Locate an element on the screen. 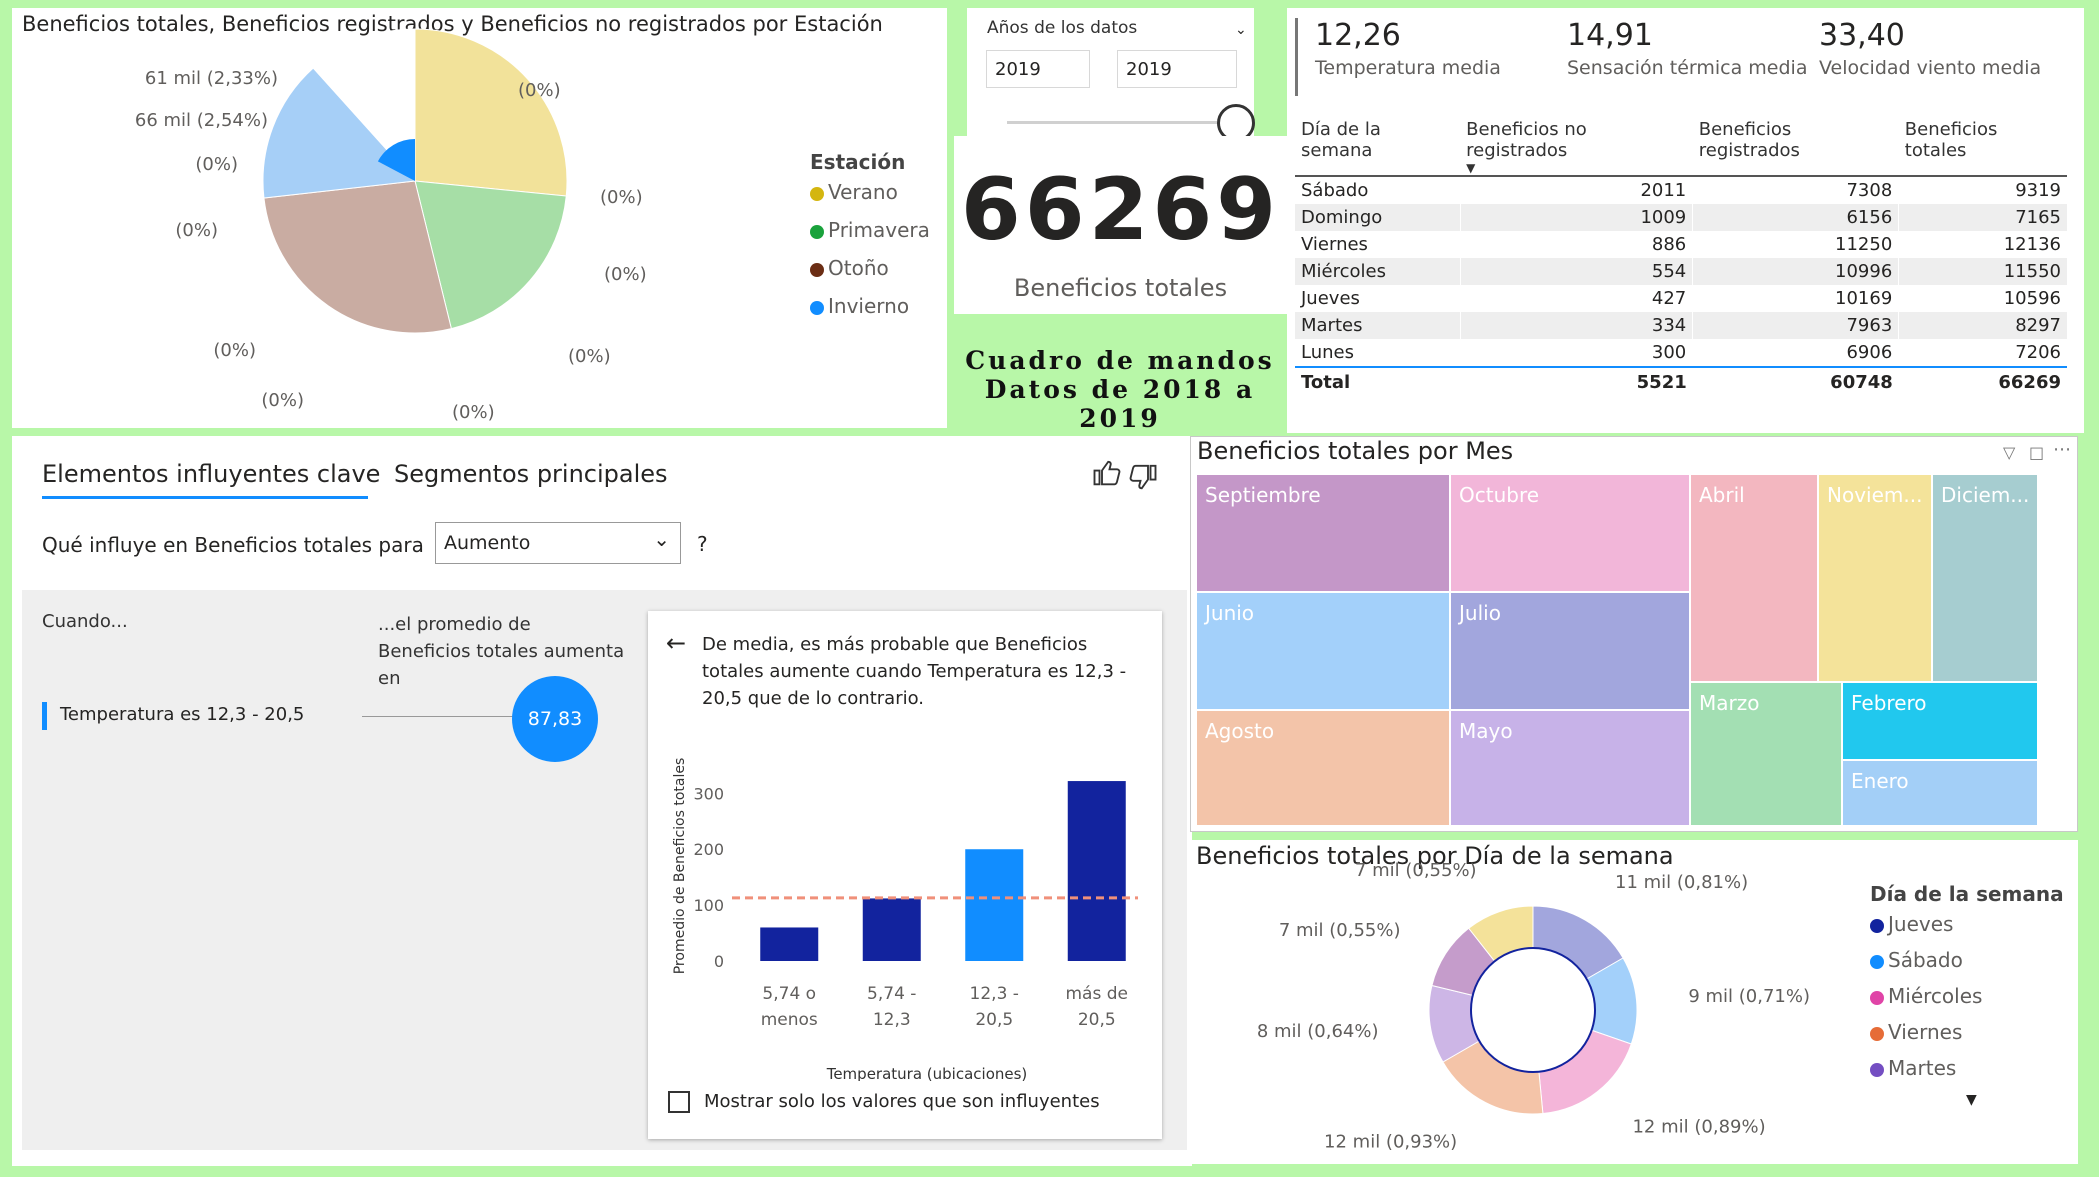 The width and height of the screenshot is (2099, 1177). pie-data-label: (0%) is located at coordinates (282, 400).